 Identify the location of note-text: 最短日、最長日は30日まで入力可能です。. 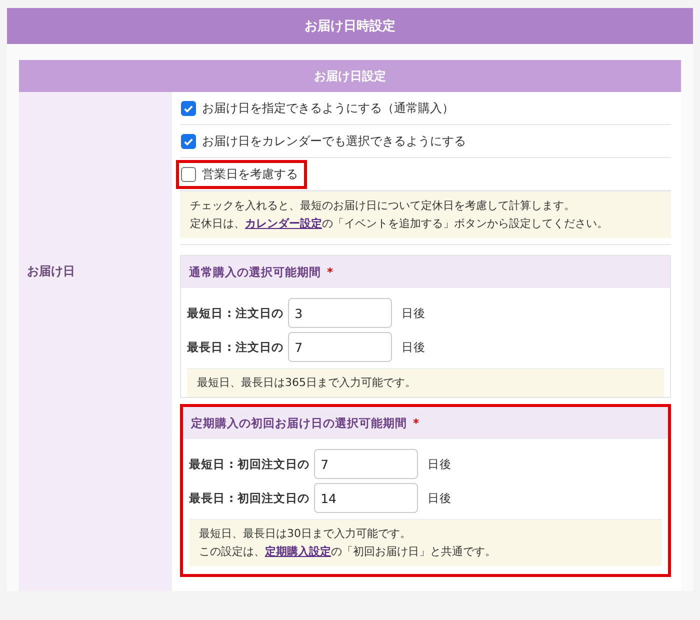
(305, 533).